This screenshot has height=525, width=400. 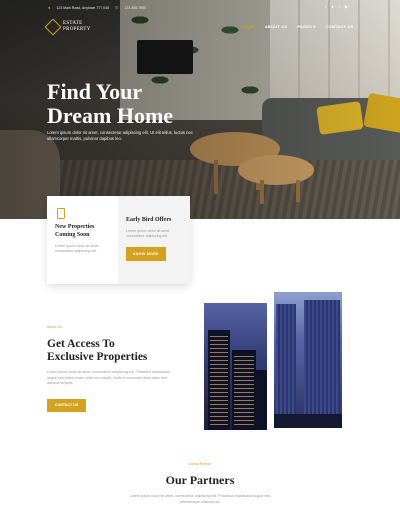 I want to click on twitter-icon: t, so click(x=339, y=6).